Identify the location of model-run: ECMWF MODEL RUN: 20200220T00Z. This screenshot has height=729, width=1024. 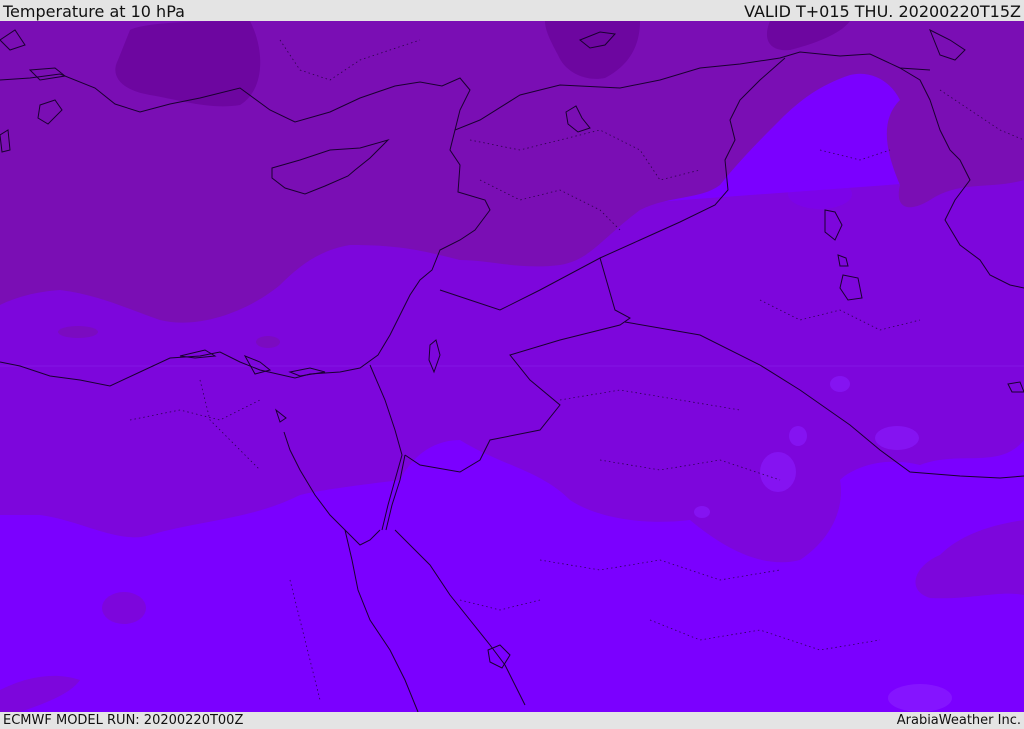
(123, 720).